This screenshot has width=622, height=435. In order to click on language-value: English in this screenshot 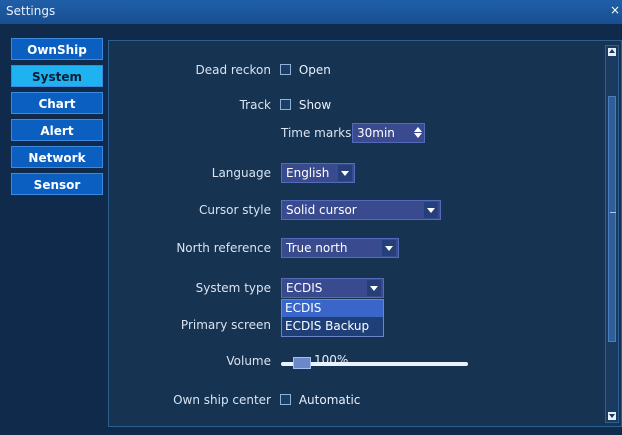, I will do `click(308, 173)`.